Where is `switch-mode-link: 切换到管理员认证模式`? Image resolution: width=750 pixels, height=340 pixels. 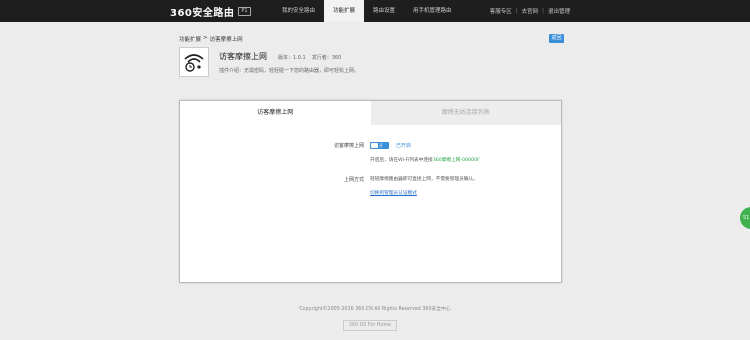
switch-mode-link: 切换到管理员认证模式 is located at coordinates (393, 193).